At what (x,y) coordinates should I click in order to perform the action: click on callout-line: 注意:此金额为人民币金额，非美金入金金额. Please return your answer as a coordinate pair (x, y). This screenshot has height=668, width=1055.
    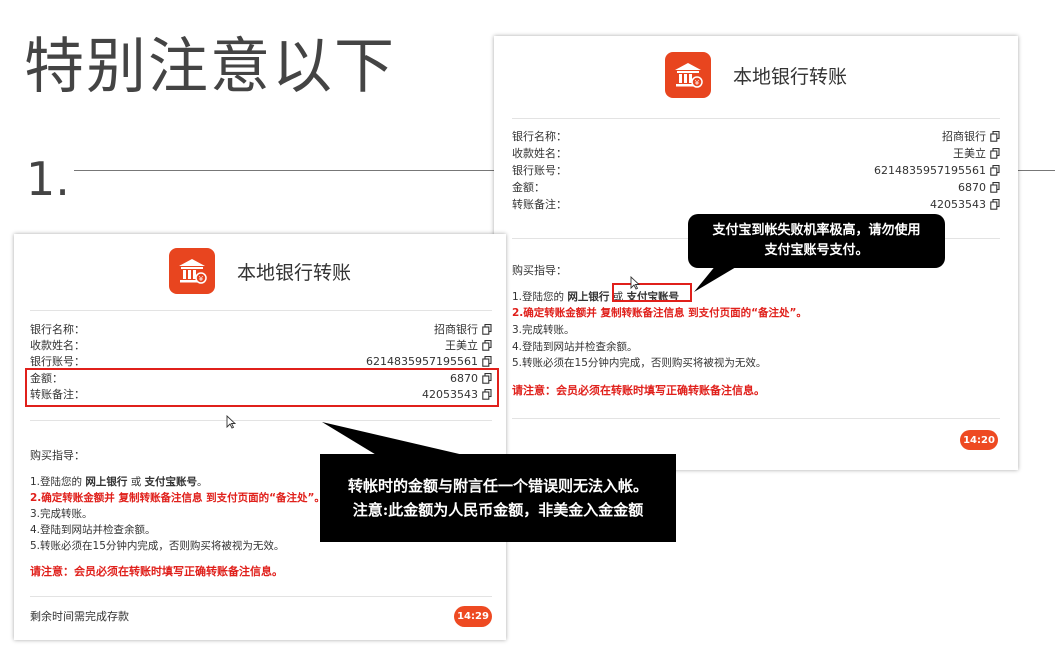
    Looking at the image, I should click on (498, 510).